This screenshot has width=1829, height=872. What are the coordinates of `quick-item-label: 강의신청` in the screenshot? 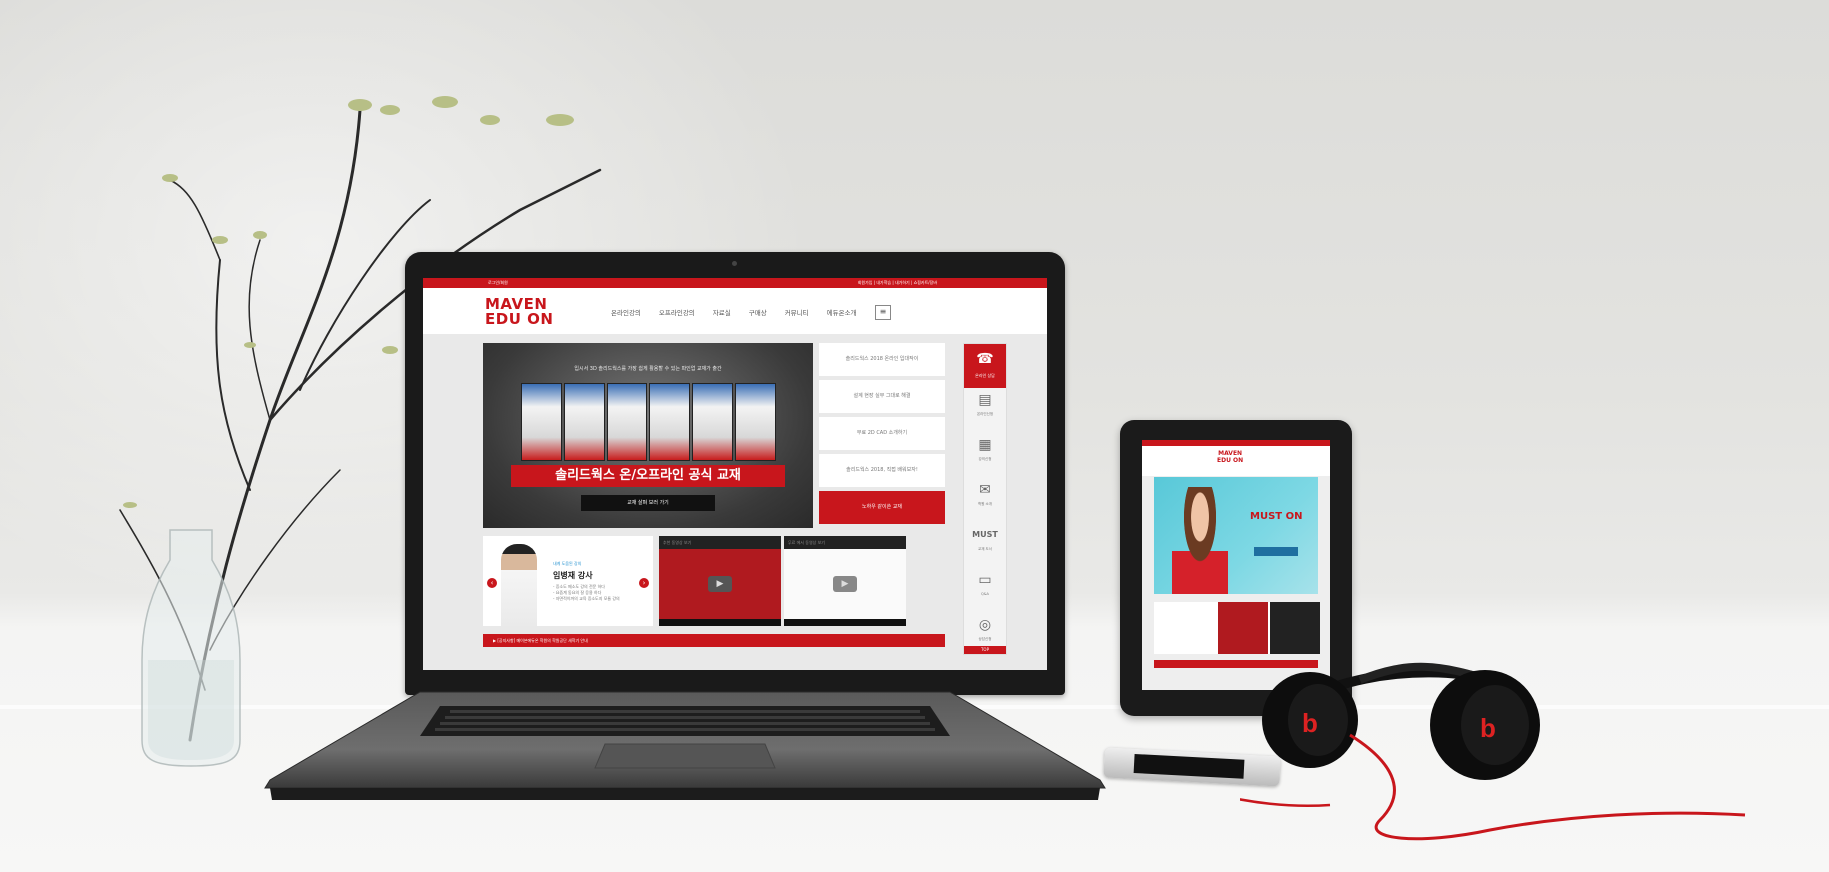 It's located at (985, 459).